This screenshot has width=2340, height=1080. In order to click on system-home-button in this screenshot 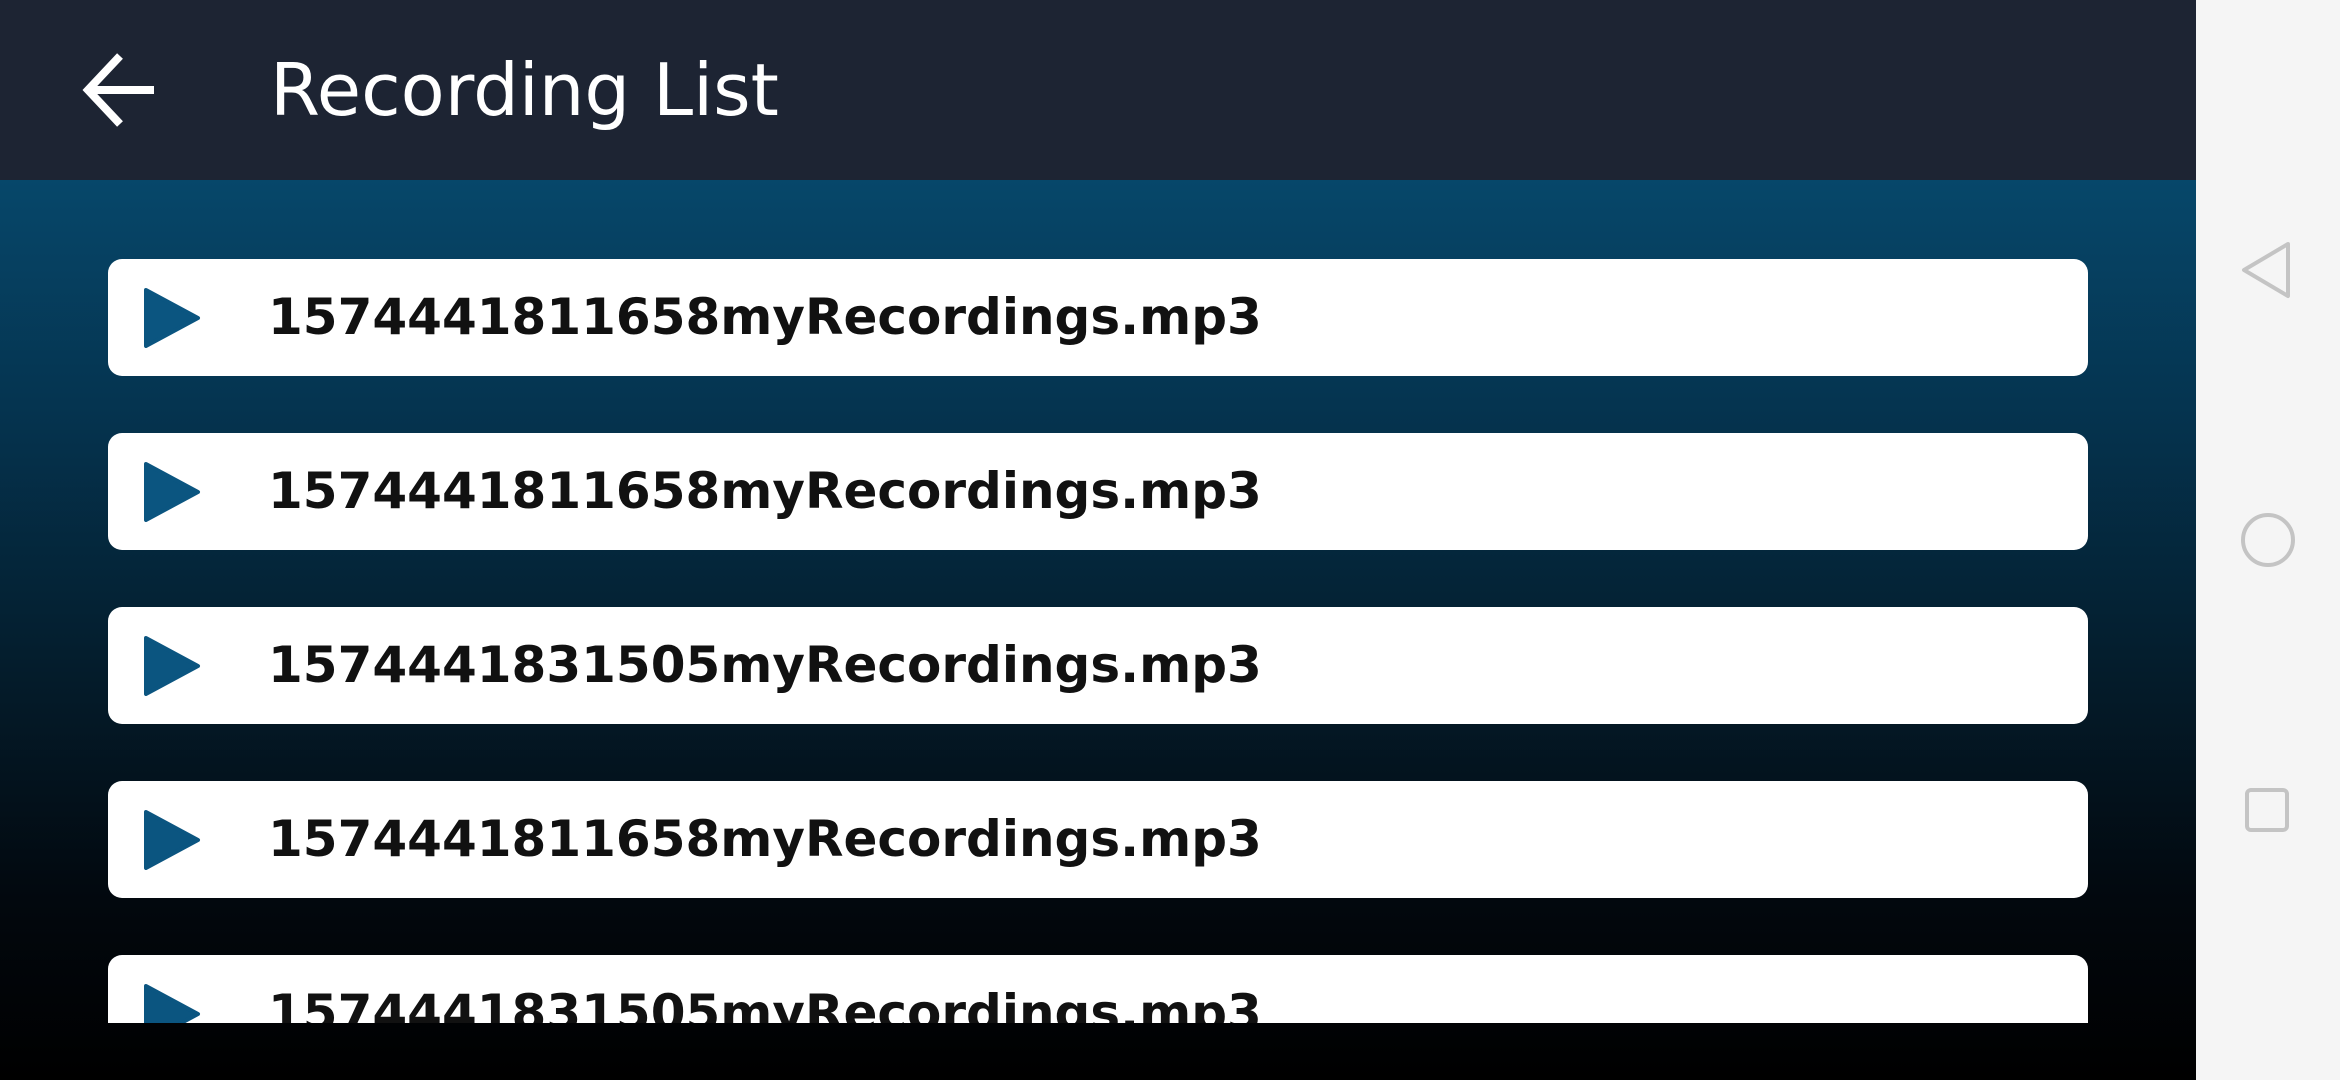, I will do `click(2268, 540)`.